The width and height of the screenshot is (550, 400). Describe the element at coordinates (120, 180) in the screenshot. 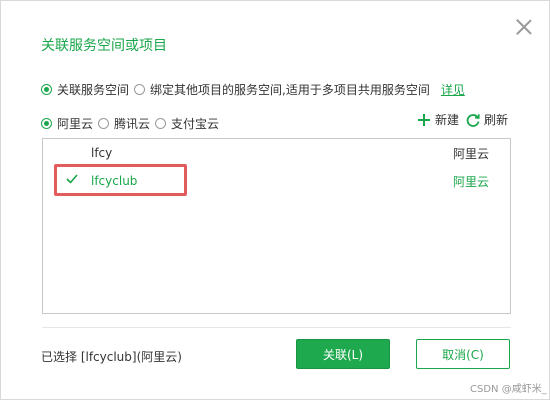

I see `annotation-highlight-box` at that location.